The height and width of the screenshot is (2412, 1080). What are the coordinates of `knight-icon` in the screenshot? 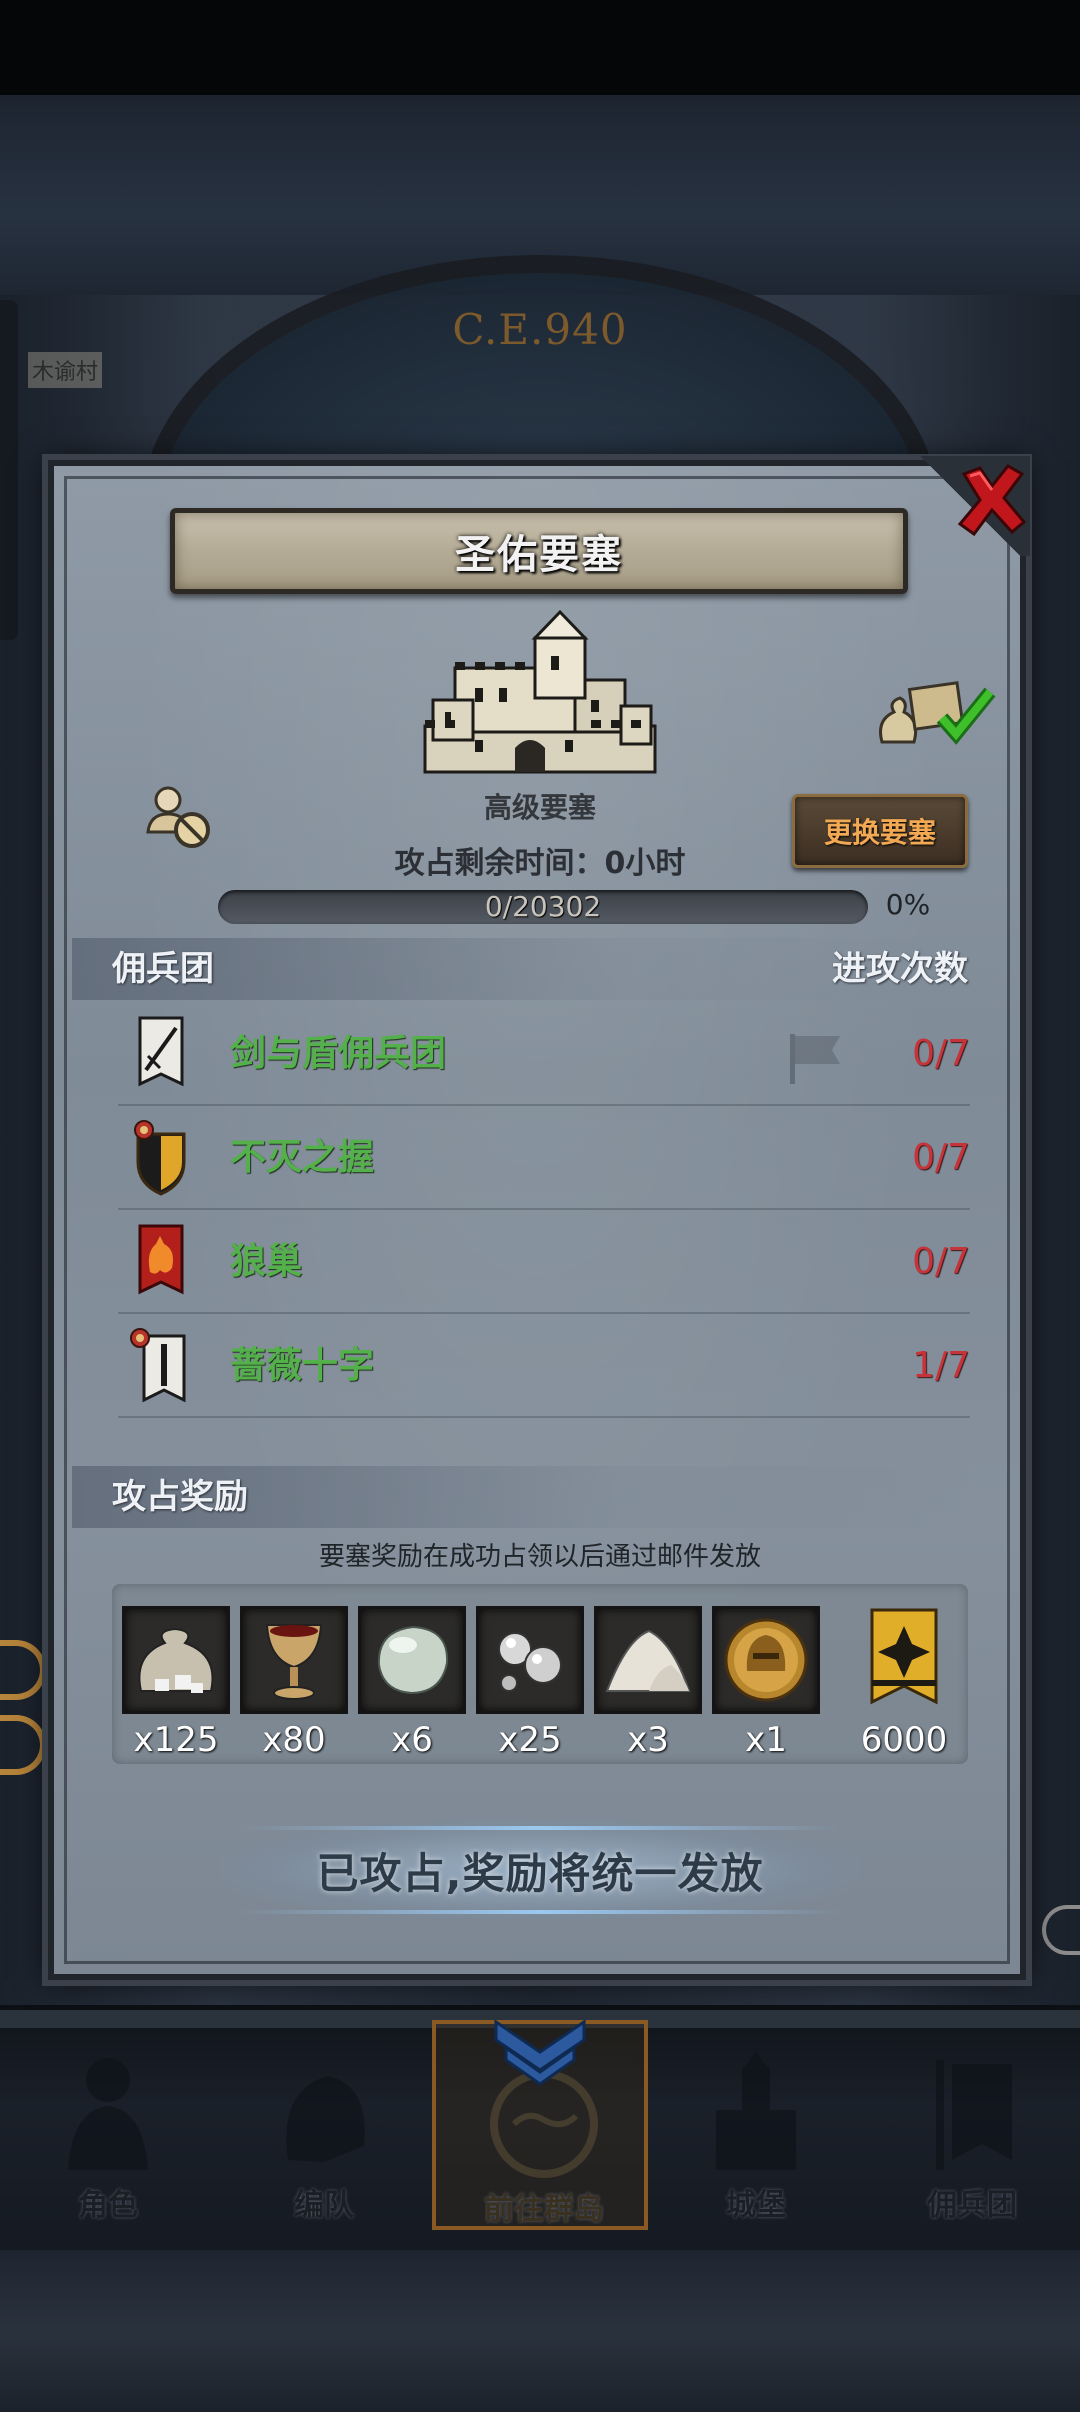 It's located at (108, 2114).